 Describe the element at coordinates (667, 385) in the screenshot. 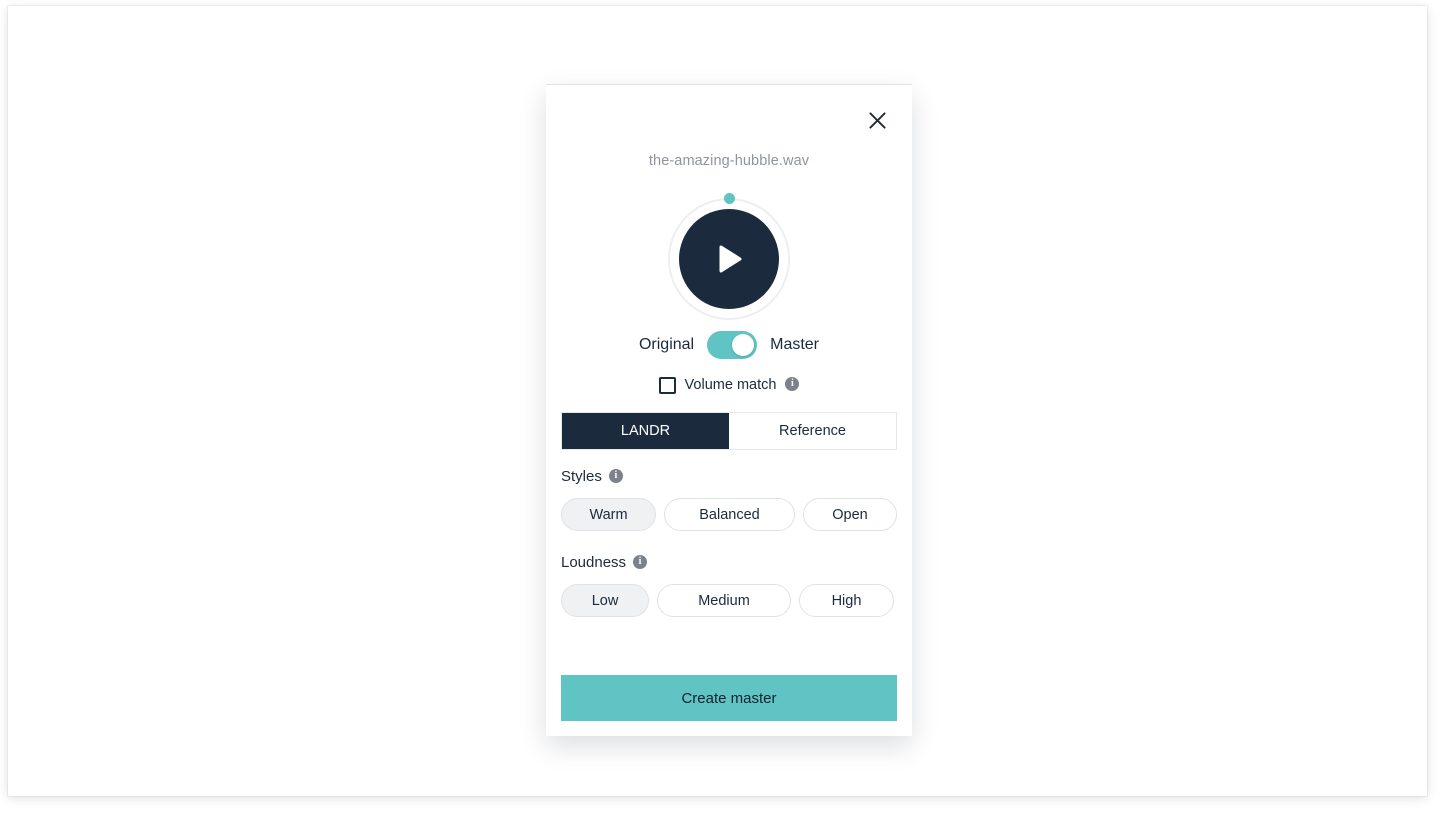

I see `volume-match-checkbox` at that location.